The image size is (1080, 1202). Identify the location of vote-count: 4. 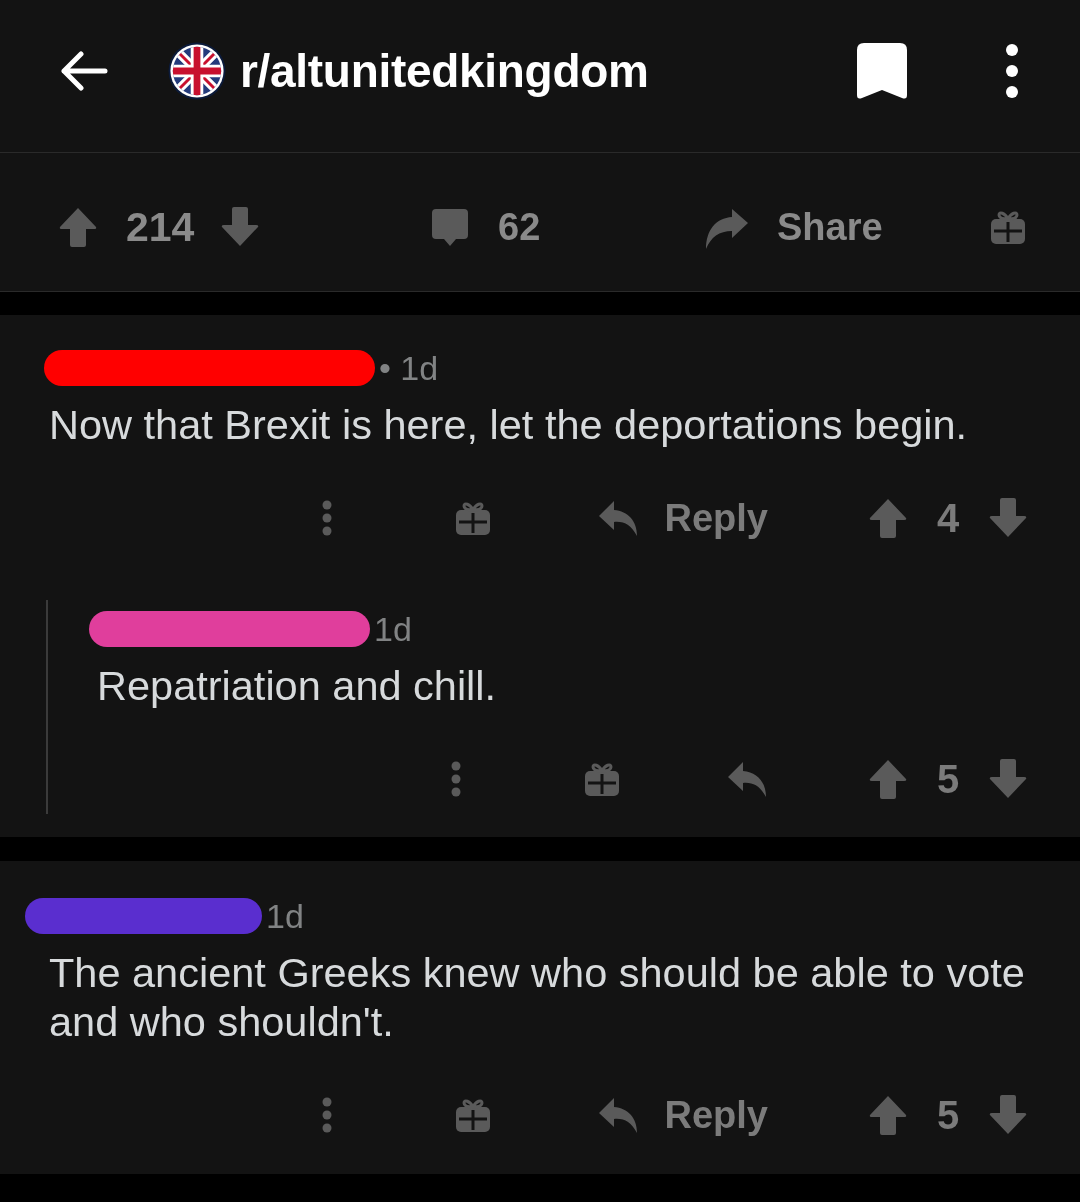
(948, 518).